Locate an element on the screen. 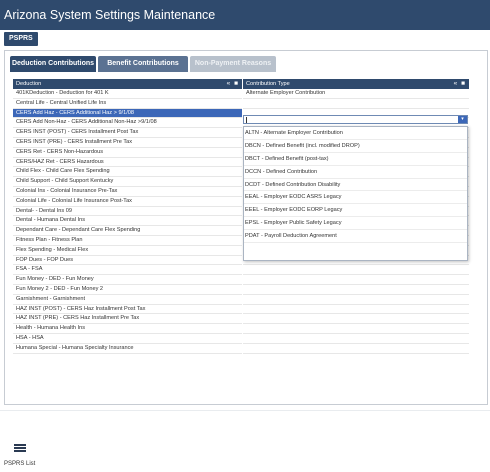  deduction-column-header: Deduction « ■ is located at coordinates (127, 84).